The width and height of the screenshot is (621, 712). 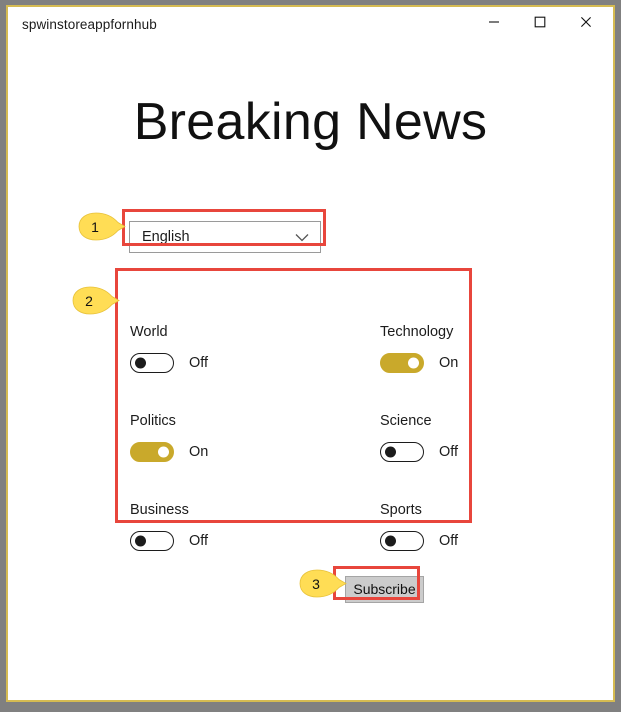 I want to click on toggle-business, so click(x=152, y=540).